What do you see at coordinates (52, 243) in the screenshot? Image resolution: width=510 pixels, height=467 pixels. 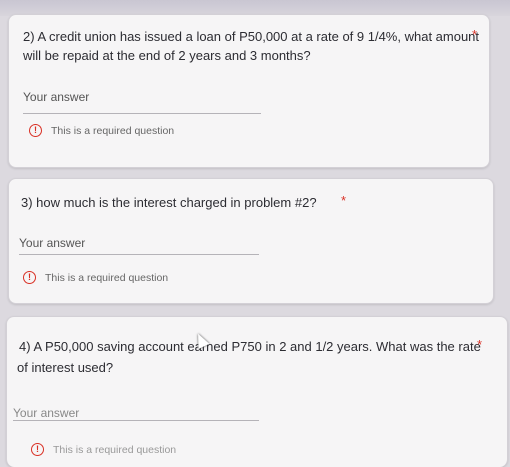 I see `answer-input-3: Your answer` at bounding box center [52, 243].